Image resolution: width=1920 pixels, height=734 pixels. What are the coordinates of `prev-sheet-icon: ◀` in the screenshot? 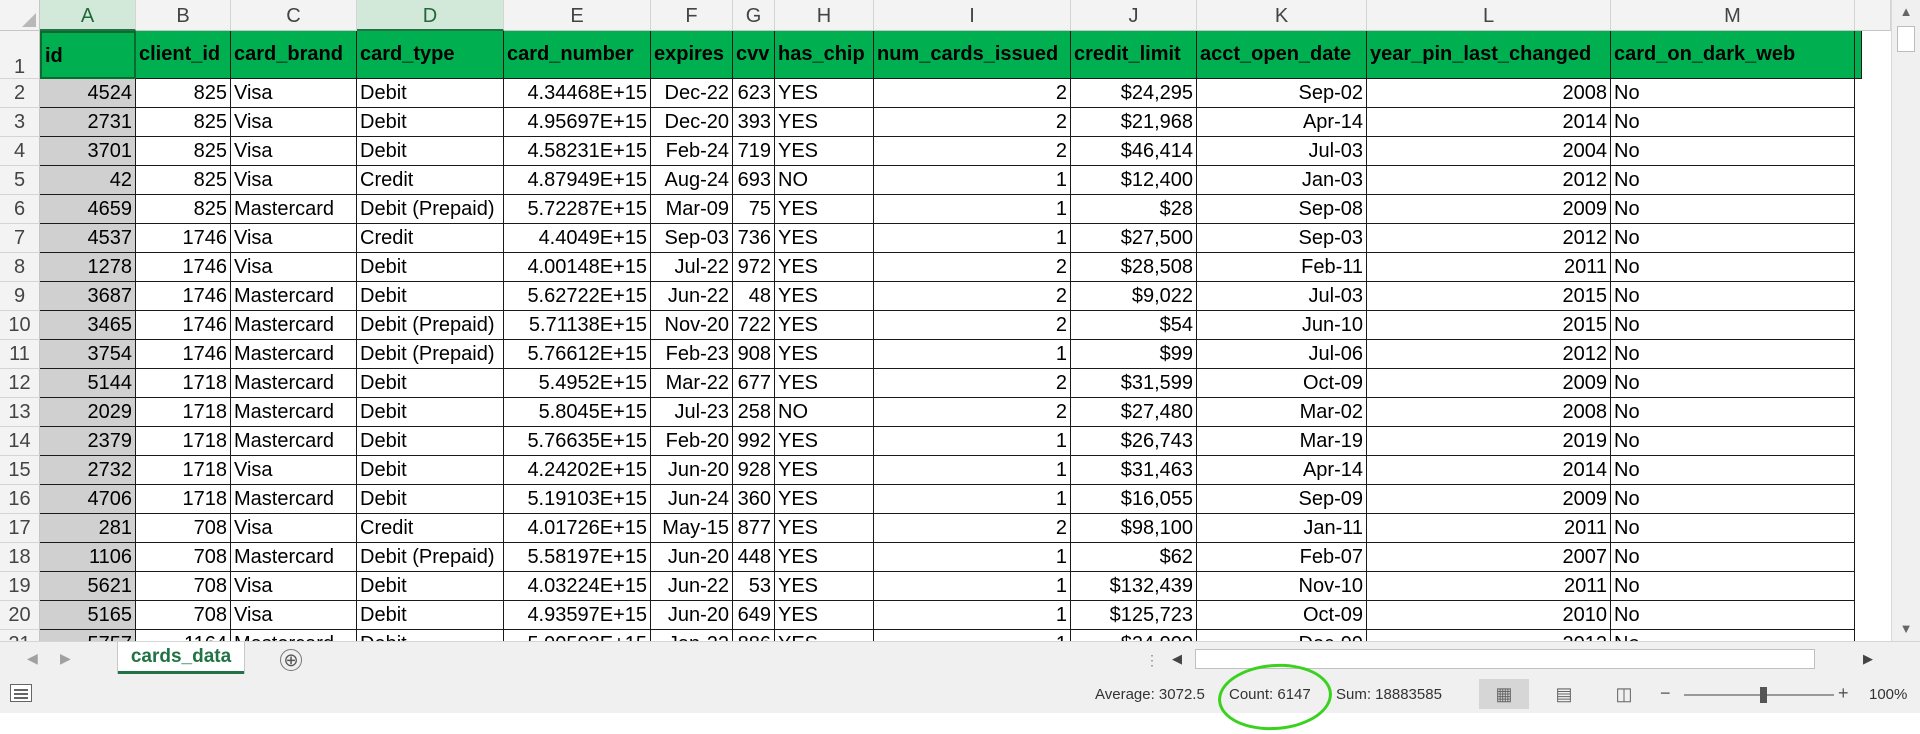 It's located at (32, 658).